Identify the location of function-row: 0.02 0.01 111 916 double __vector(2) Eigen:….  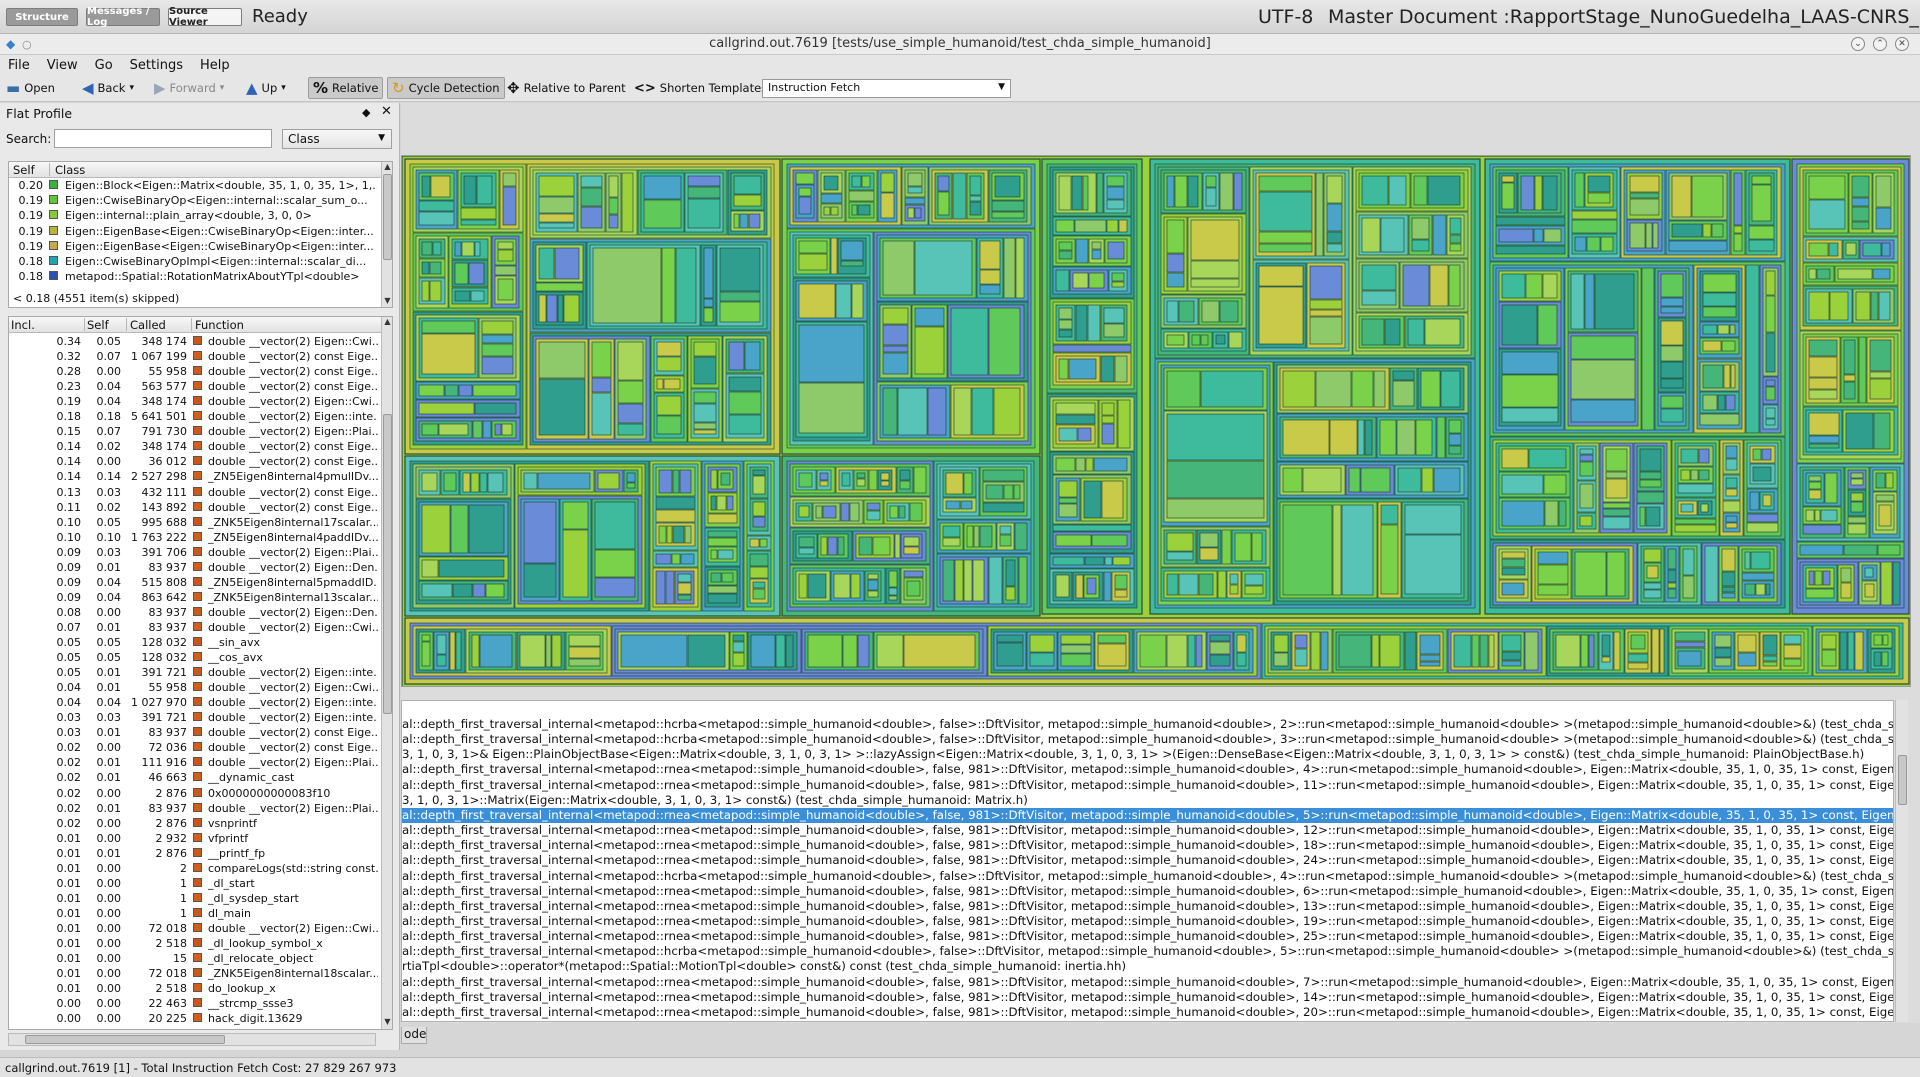
(200, 763).